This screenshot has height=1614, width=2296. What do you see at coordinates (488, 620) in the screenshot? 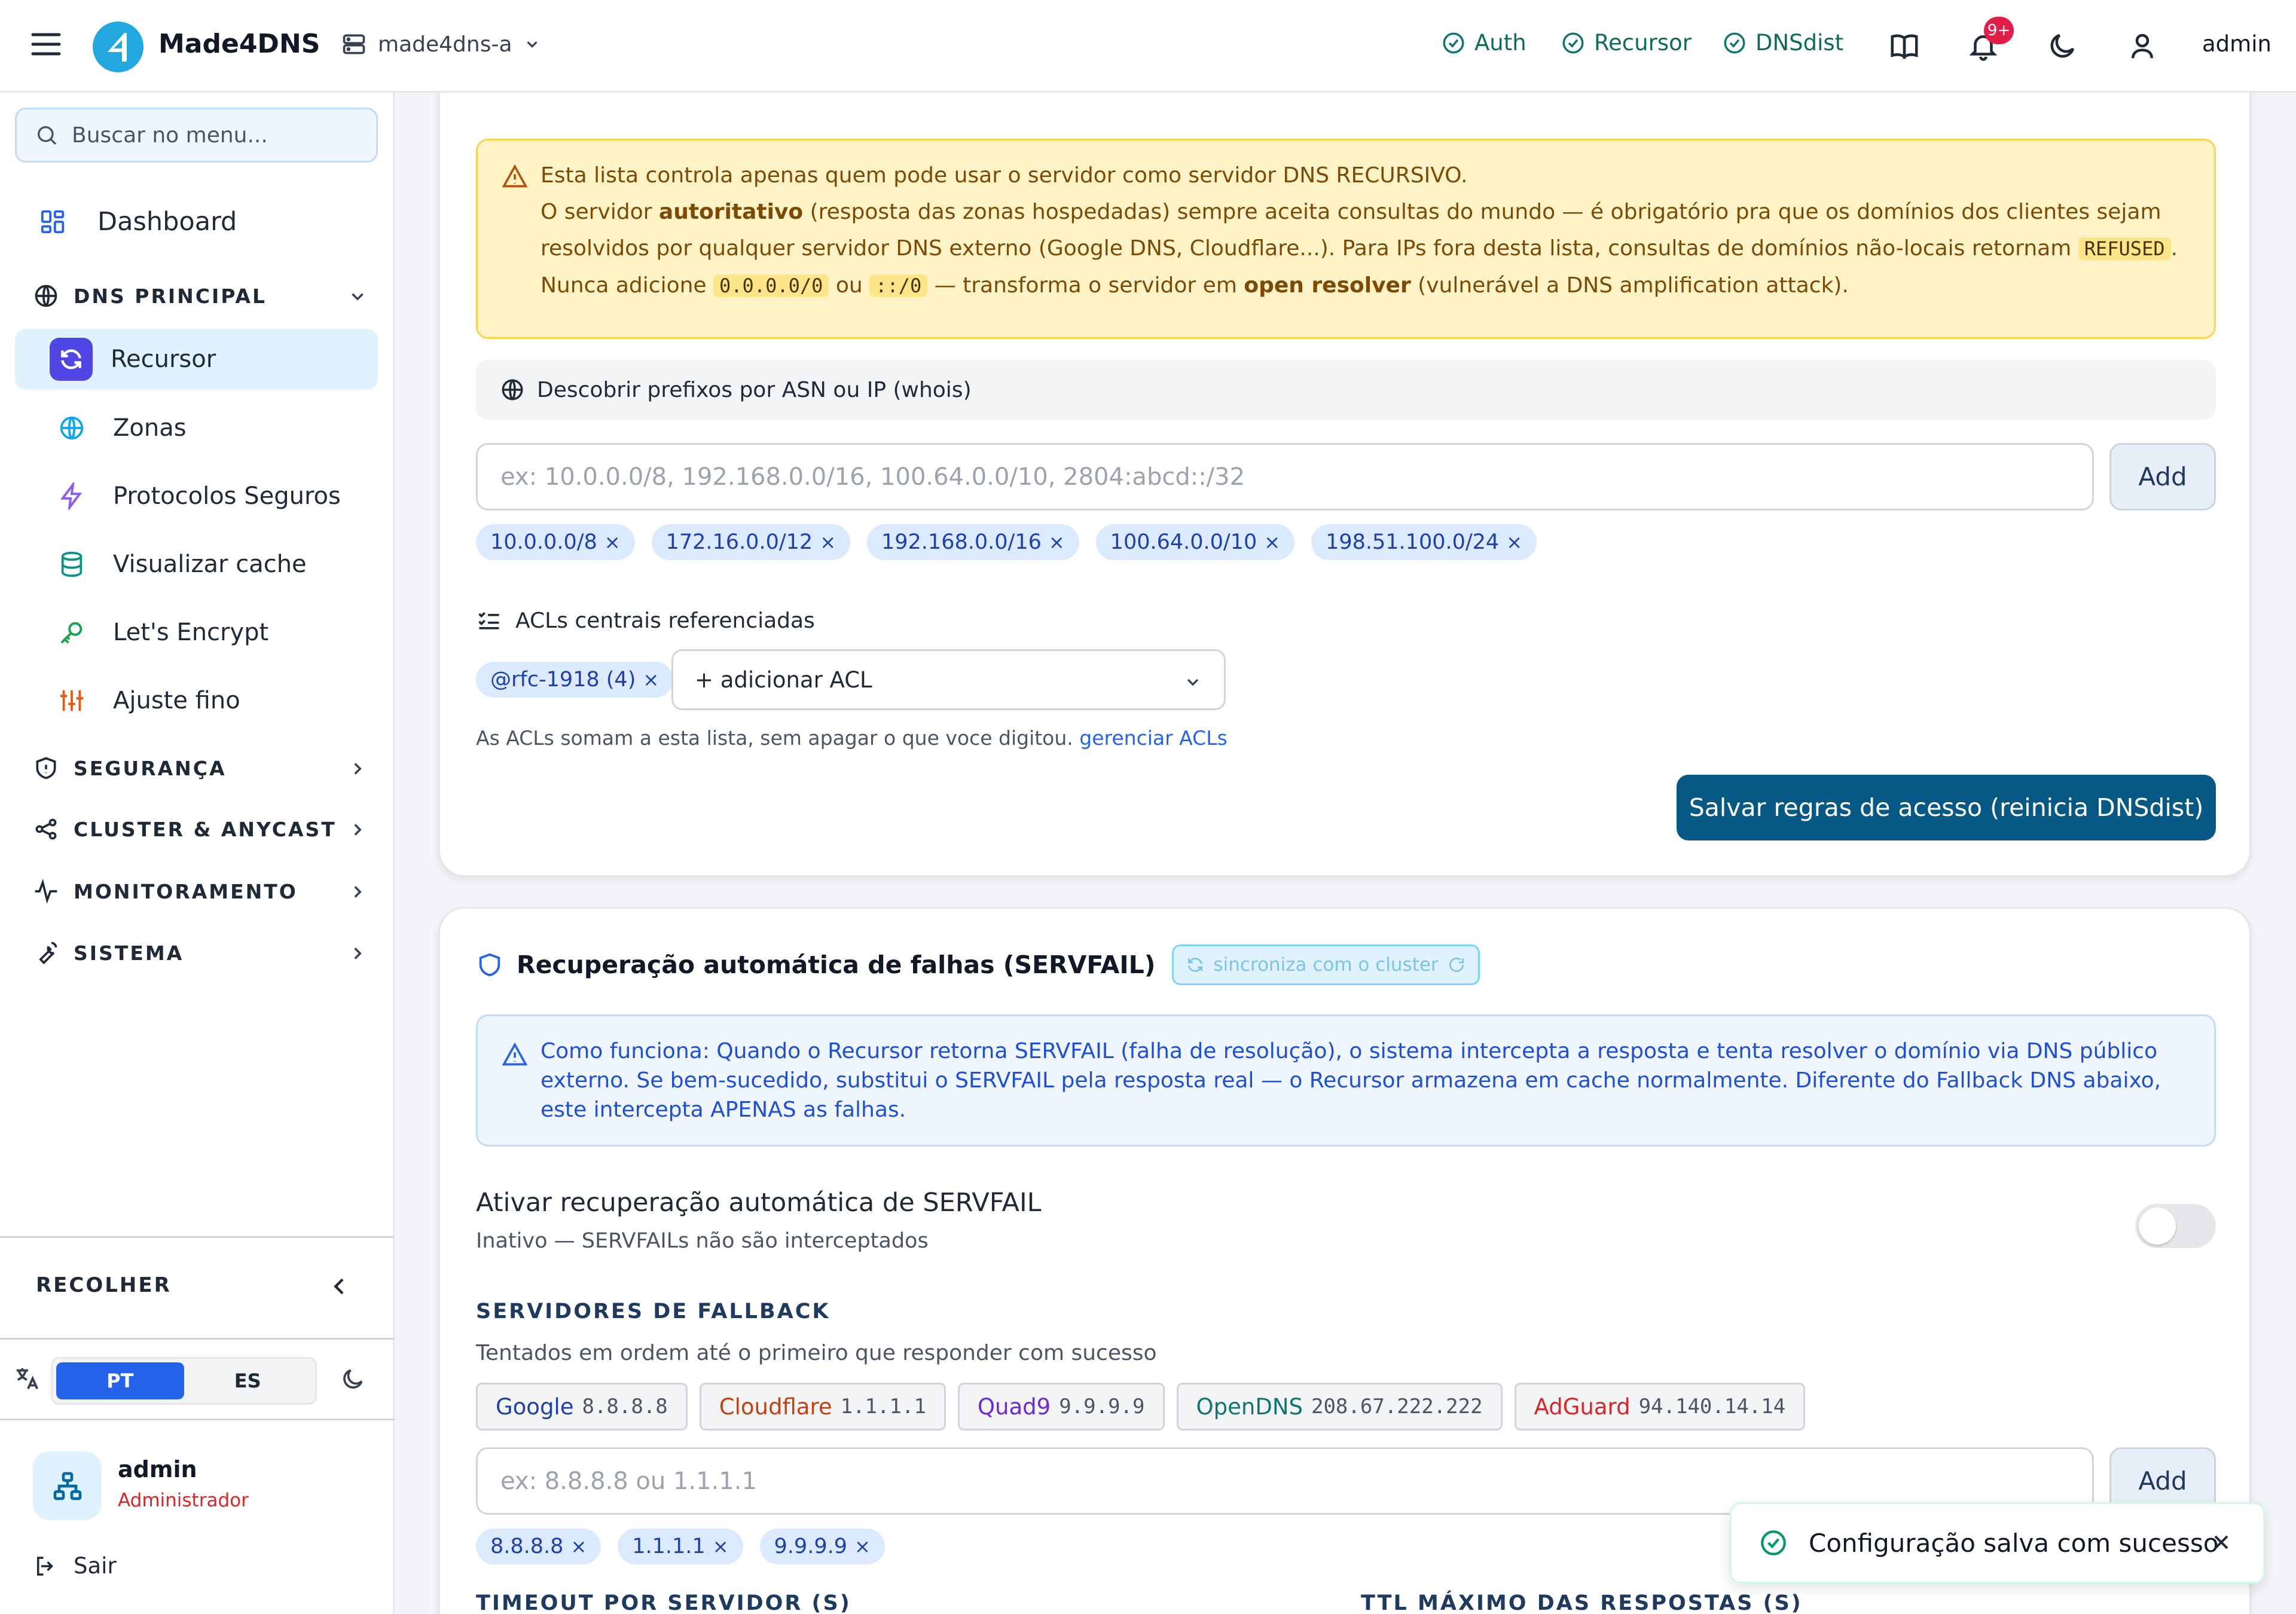
I see `list-check-icon` at bounding box center [488, 620].